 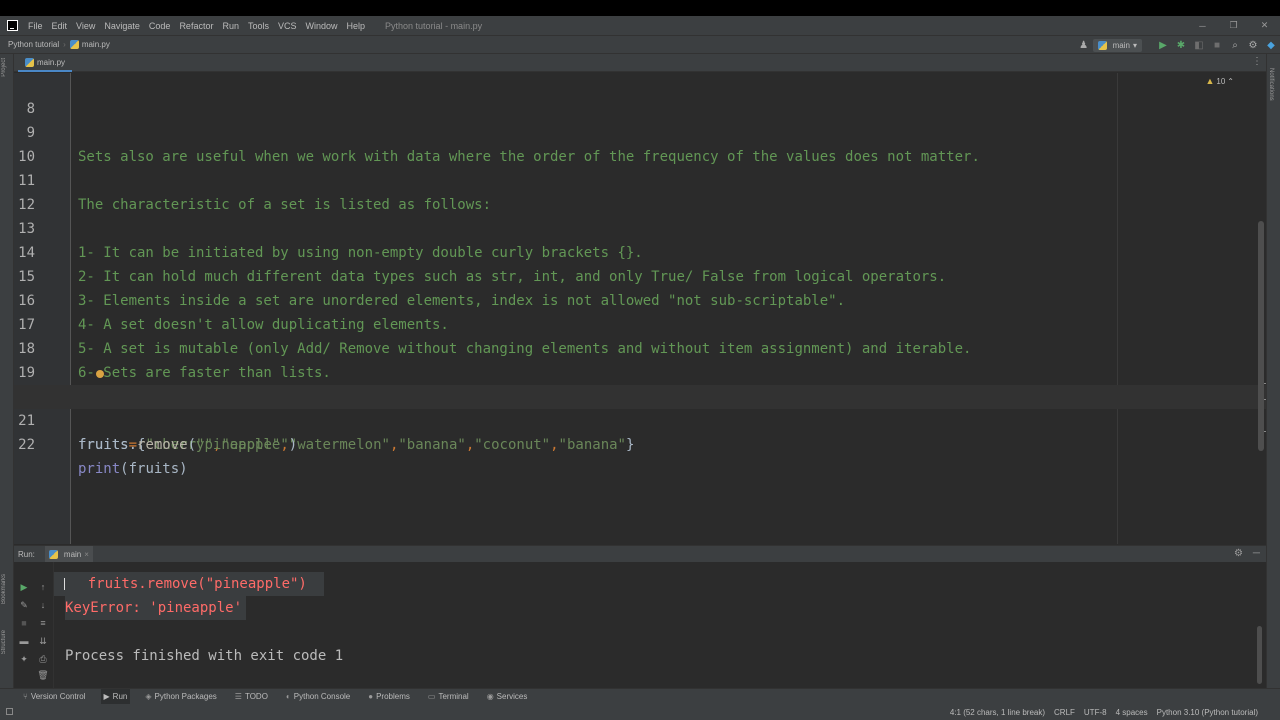 What do you see at coordinates (35, 26) in the screenshot?
I see `menu-file: File` at bounding box center [35, 26].